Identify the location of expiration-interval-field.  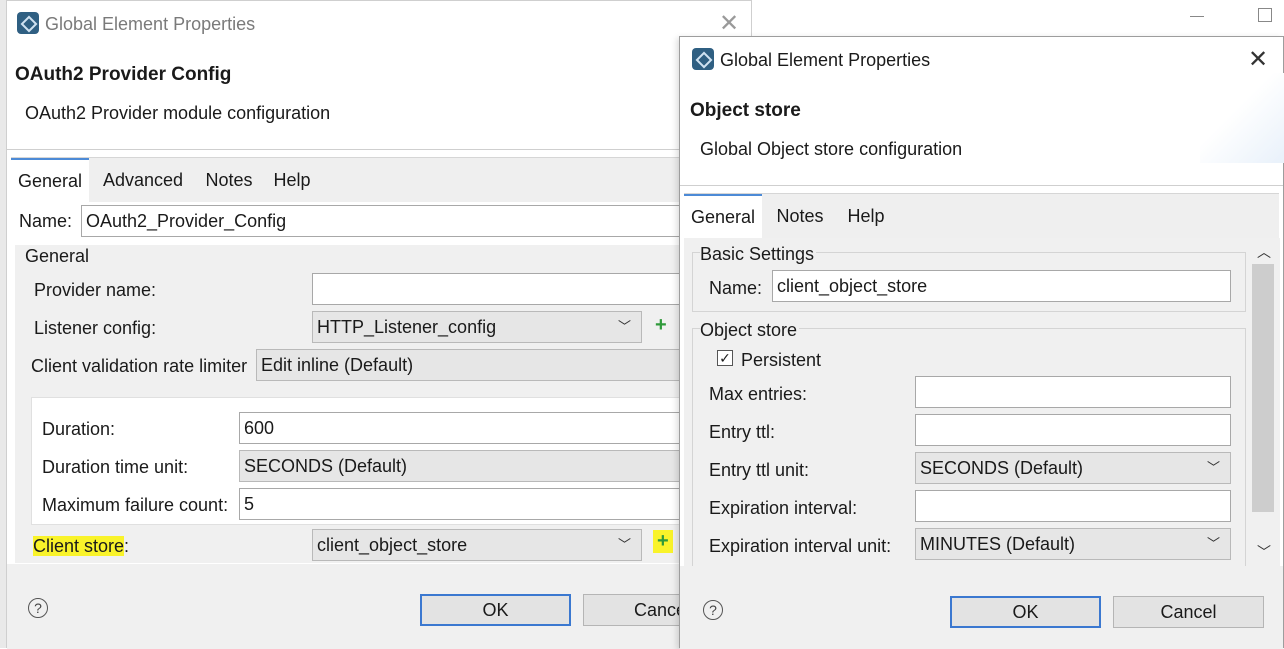
(1073, 506).